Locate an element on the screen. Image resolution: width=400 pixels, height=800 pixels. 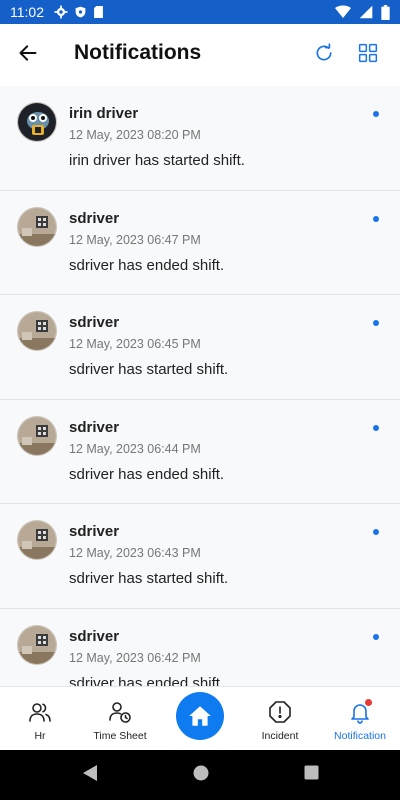
notification-sender: irin driver is located at coordinates (104, 113).